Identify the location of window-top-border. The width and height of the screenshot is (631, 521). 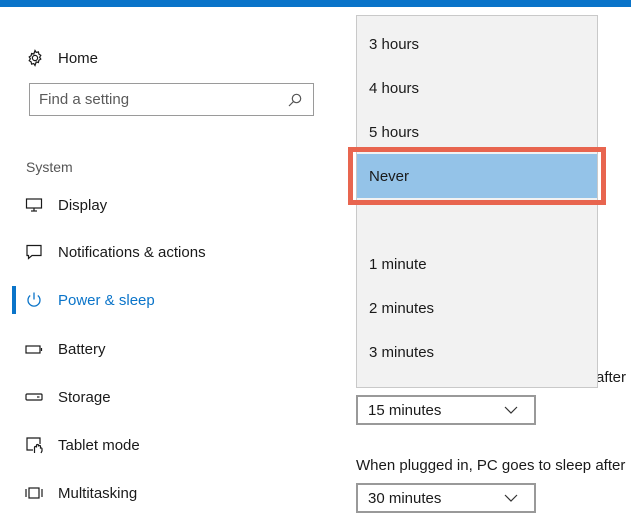
(315, 3).